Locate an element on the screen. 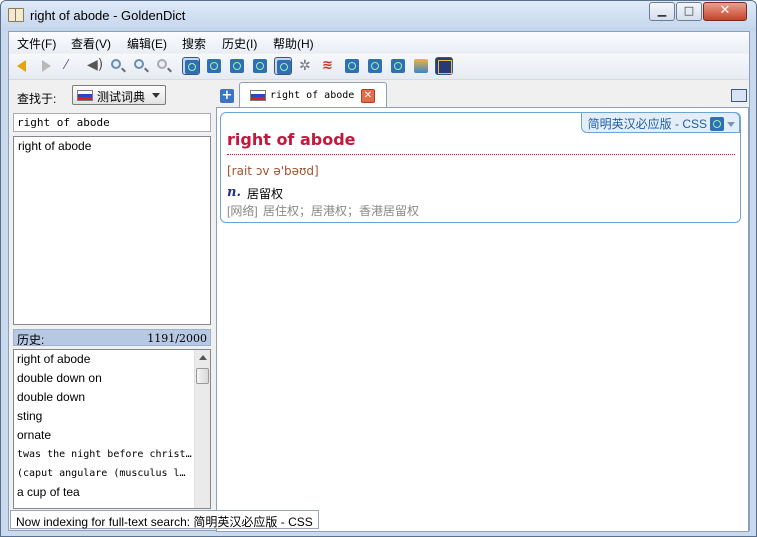 Image resolution: width=757 pixels, height=537 pixels. chevron-down-icon is located at coordinates (156, 95).